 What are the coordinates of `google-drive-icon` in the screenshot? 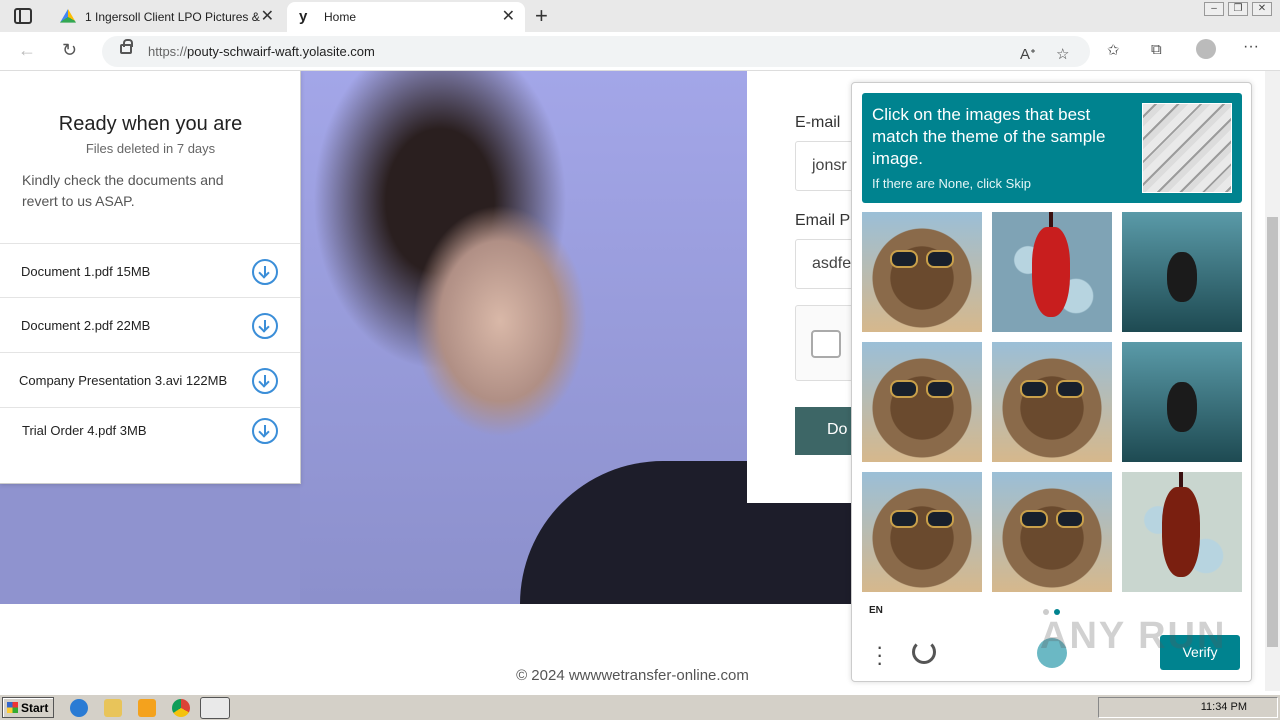 It's located at (68, 16).